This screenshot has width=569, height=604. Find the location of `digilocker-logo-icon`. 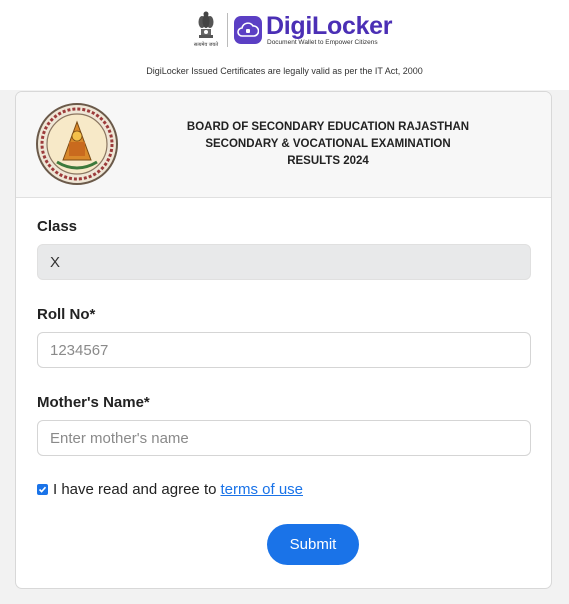

digilocker-logo-icon is located at coordinates (248, 30).